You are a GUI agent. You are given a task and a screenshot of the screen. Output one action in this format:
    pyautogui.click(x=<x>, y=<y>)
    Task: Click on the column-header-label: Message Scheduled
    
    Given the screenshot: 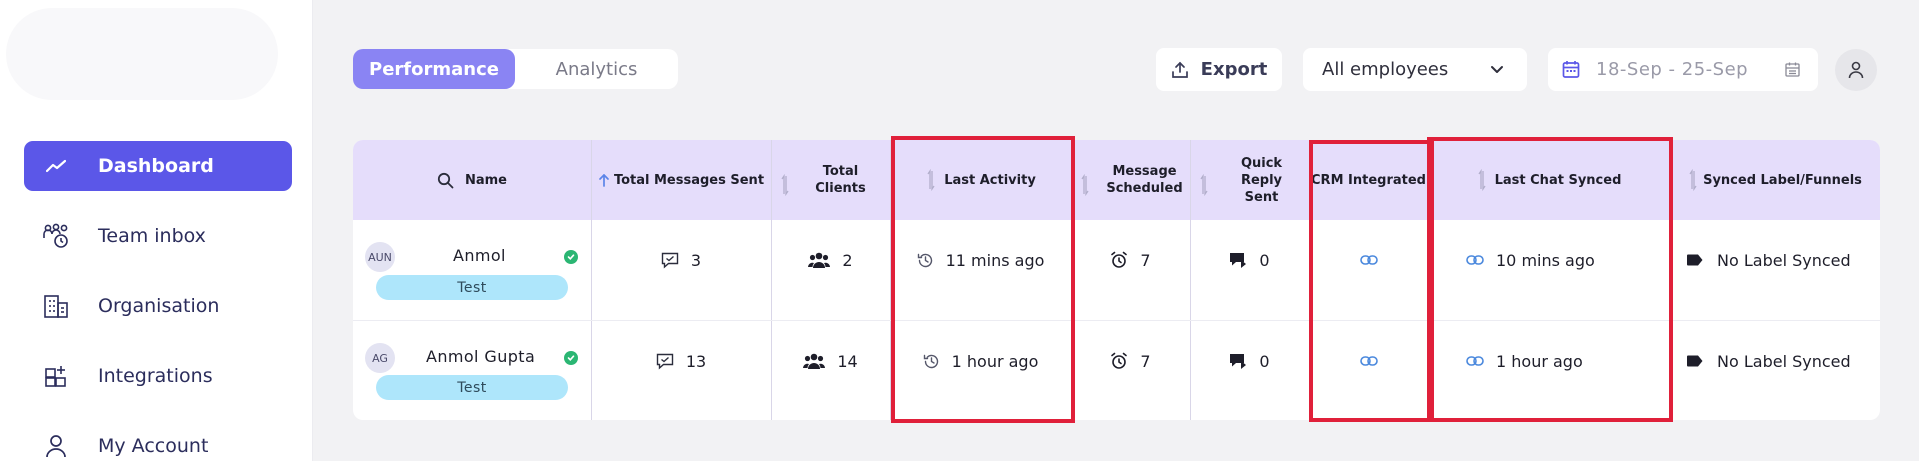 What is the action you would take?
    pyautogui.click(x=1144, y=180)
    